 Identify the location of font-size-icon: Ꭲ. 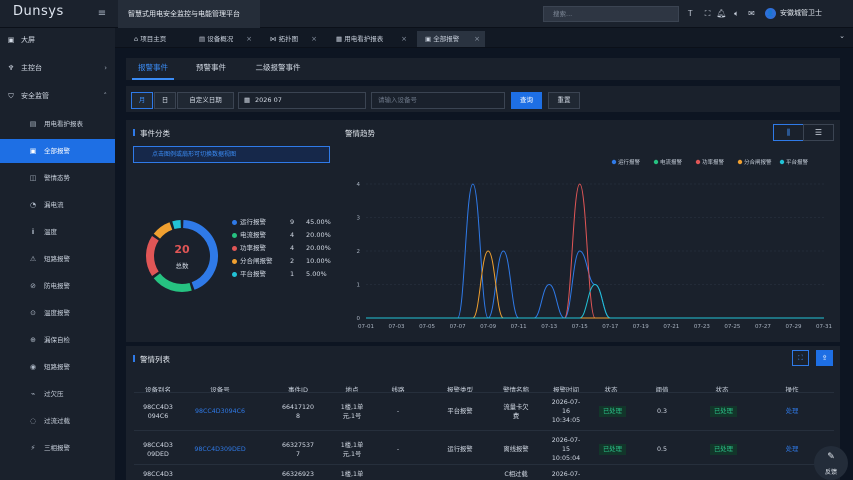
(690, 13).